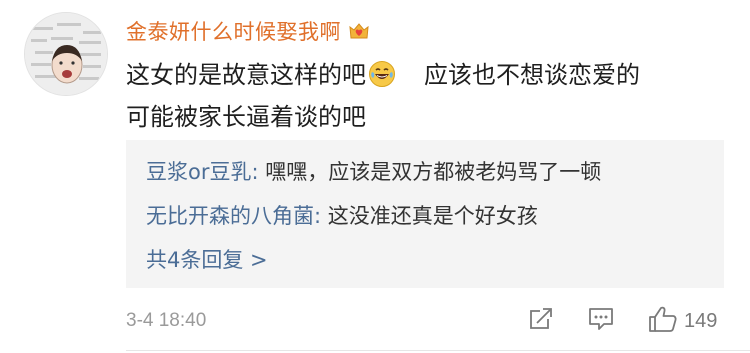  What do you see at coordinates (433, 172) in the screenshot?
I see `reply-text: 嘿嘿，应该是双方都被老妈骂了一顿` at bounding box center [433, 172].